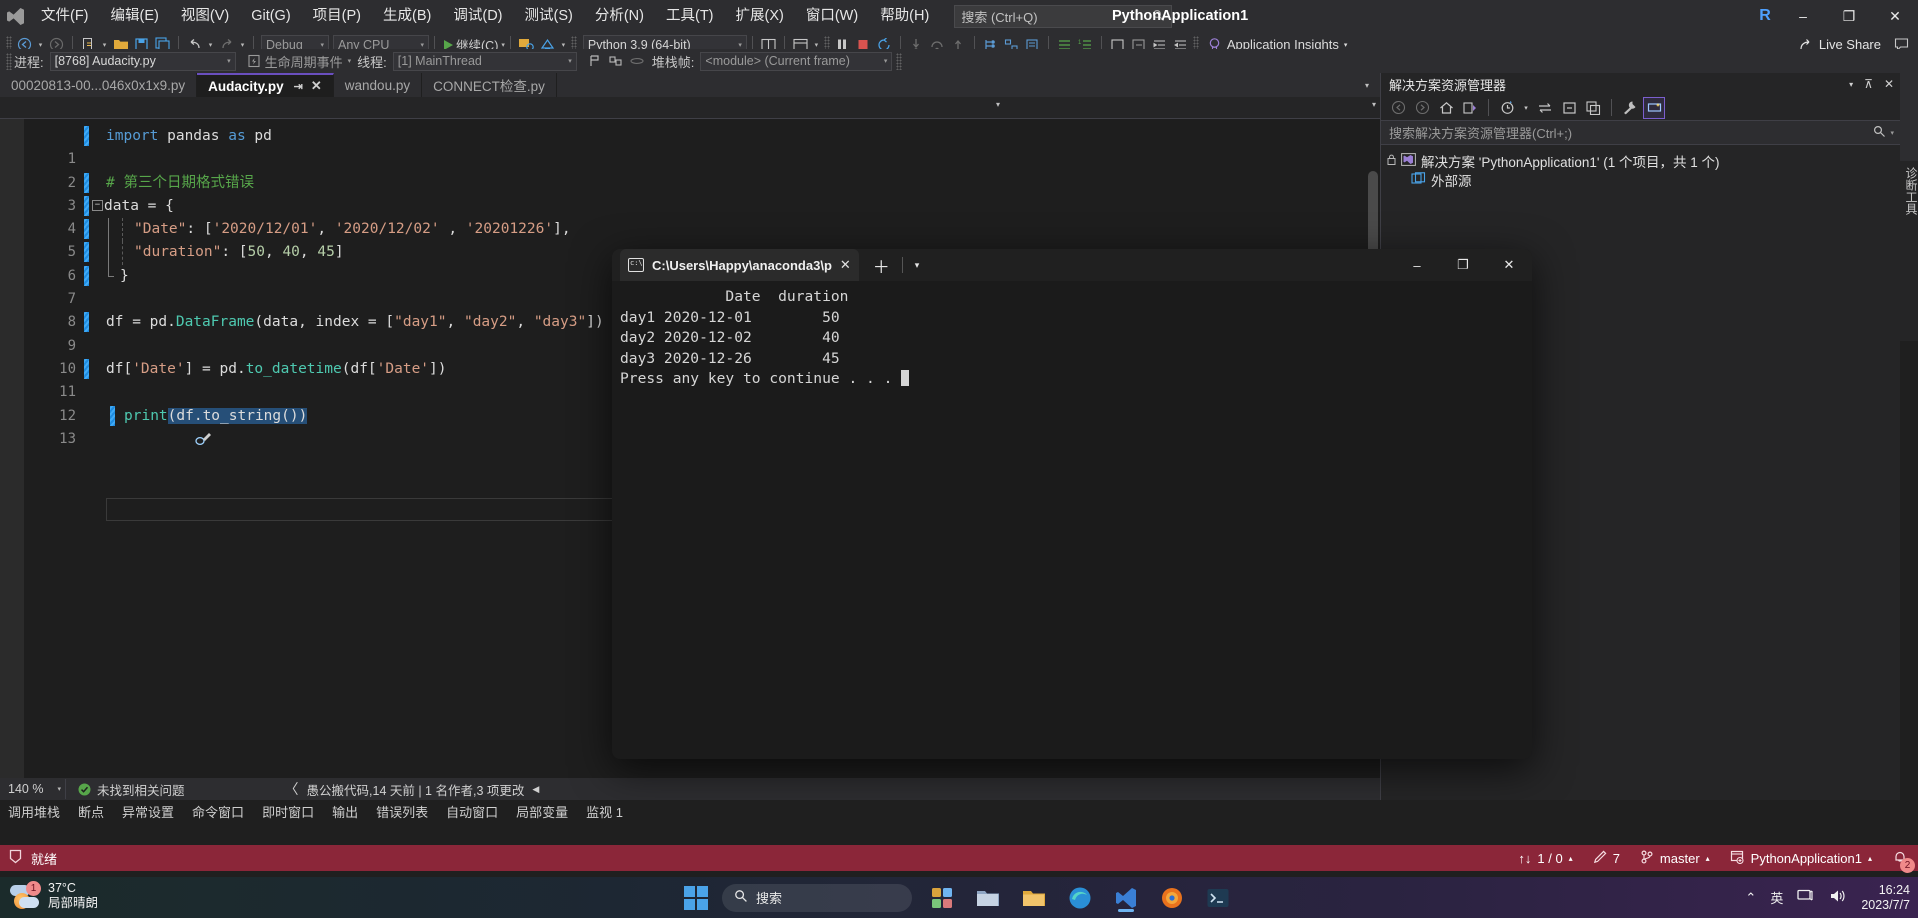  What do you see at coordinates (378, 85) in the screenshot?
I see `editor-tab-wandou: wandou.py` at bounding box center [378, 85].